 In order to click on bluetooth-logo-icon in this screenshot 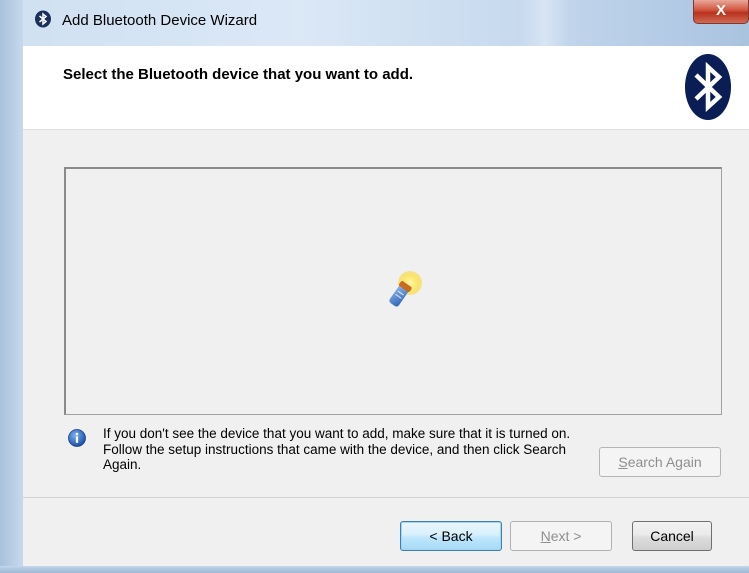, I will do `click(708, 87)`.